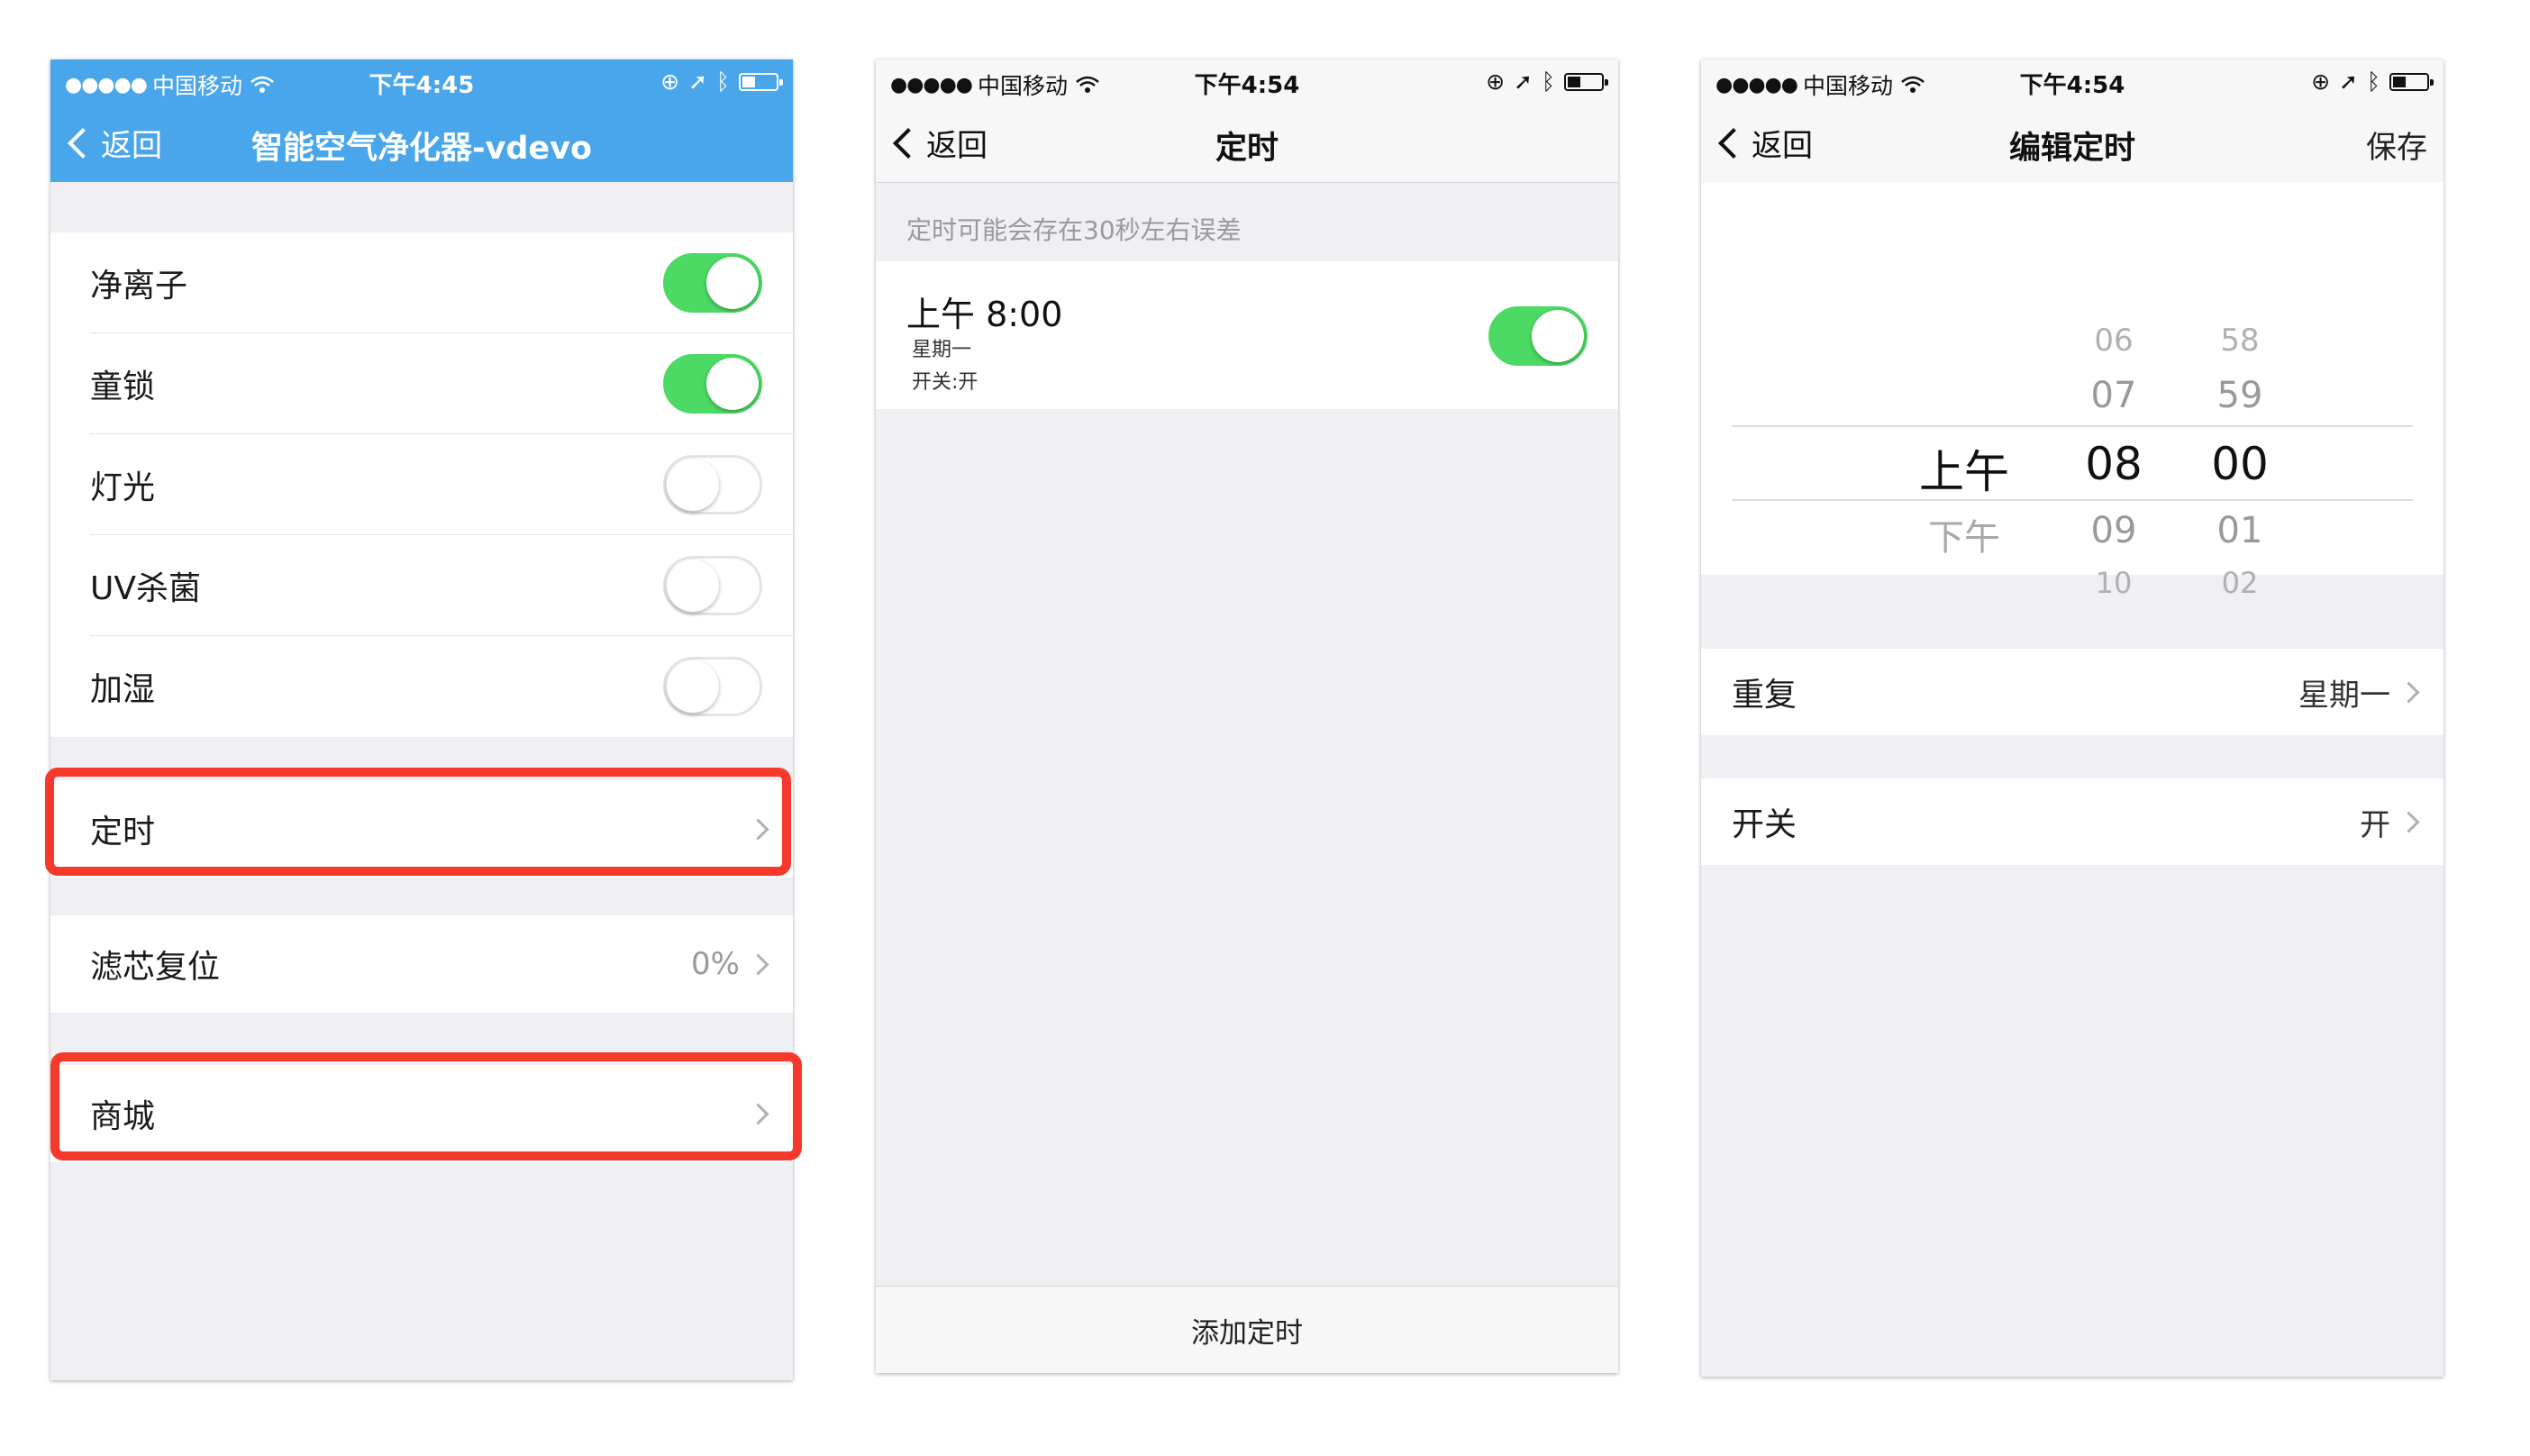 The height and width of the screenshot is (1456, 2530). I want to click on filter-reset-row: 滤芯复位 0%, so click(421, 964).